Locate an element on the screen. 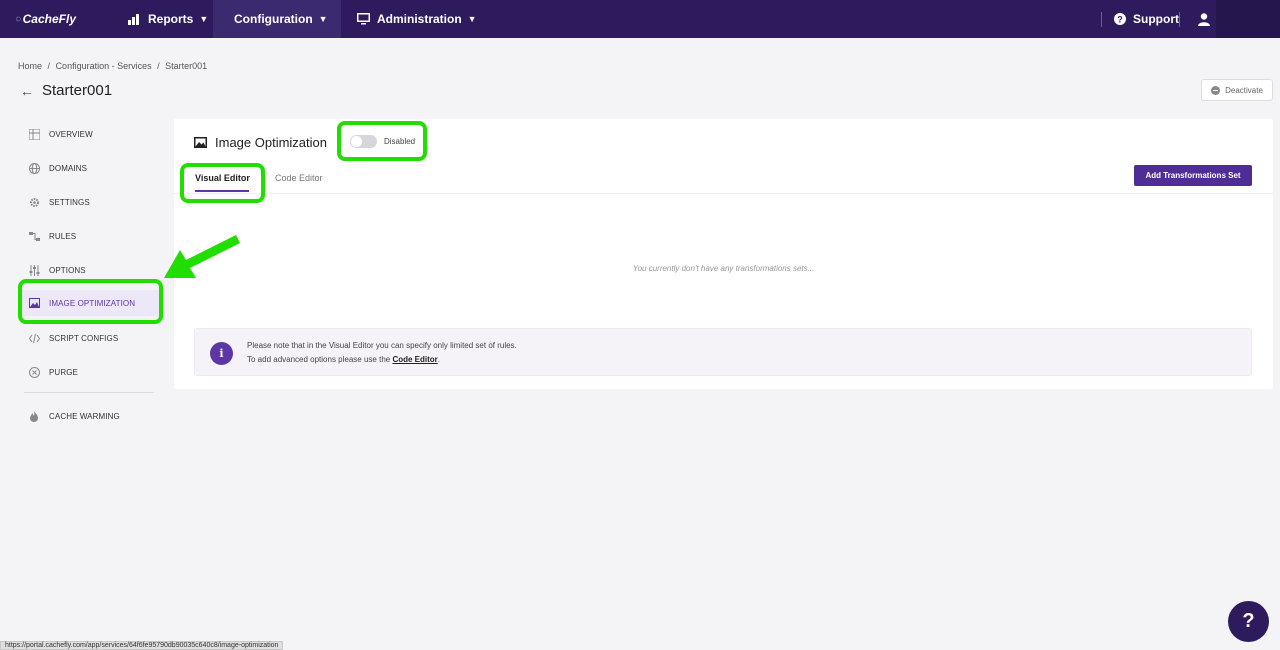 The image size is (1280, 650). green-arrow-icon is located at coordinates (202, 256).